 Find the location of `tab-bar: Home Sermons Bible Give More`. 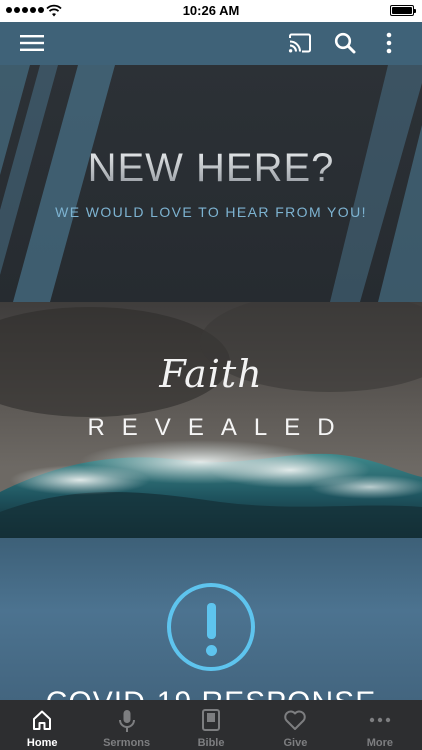

tab-bar: Home Sermons Bible Give More is located at coordinates (211, 725).